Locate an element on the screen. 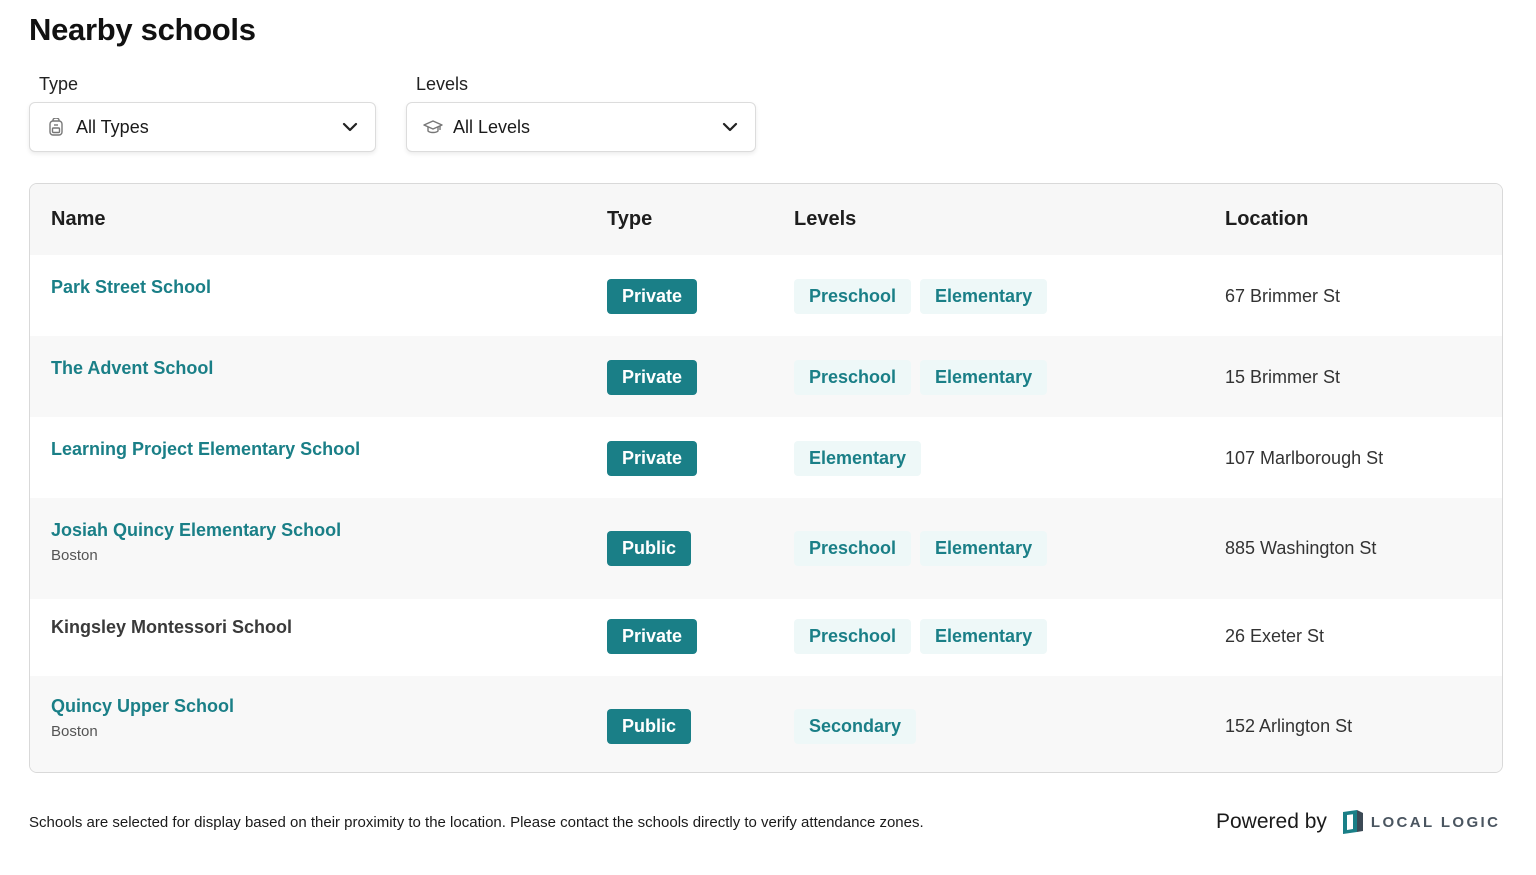  school-location: 26 Exeter St is located at coordinates (1275, 636).